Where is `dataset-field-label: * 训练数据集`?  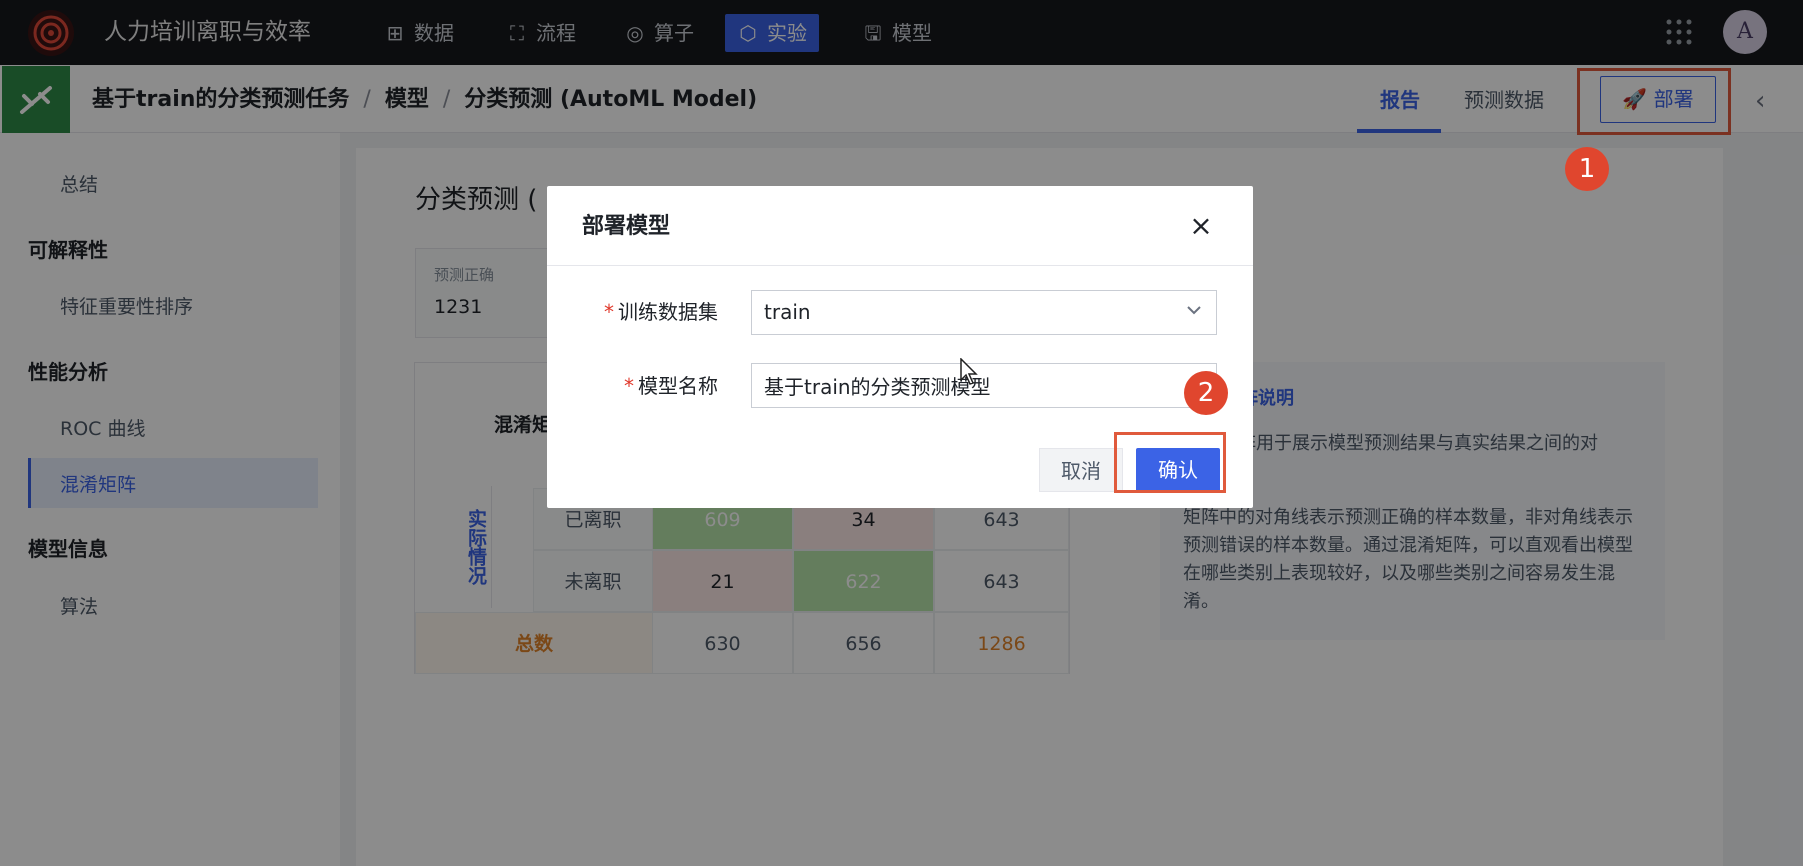
dataset-field-label: * 训练数据集 is located at coordinates (659, 312).